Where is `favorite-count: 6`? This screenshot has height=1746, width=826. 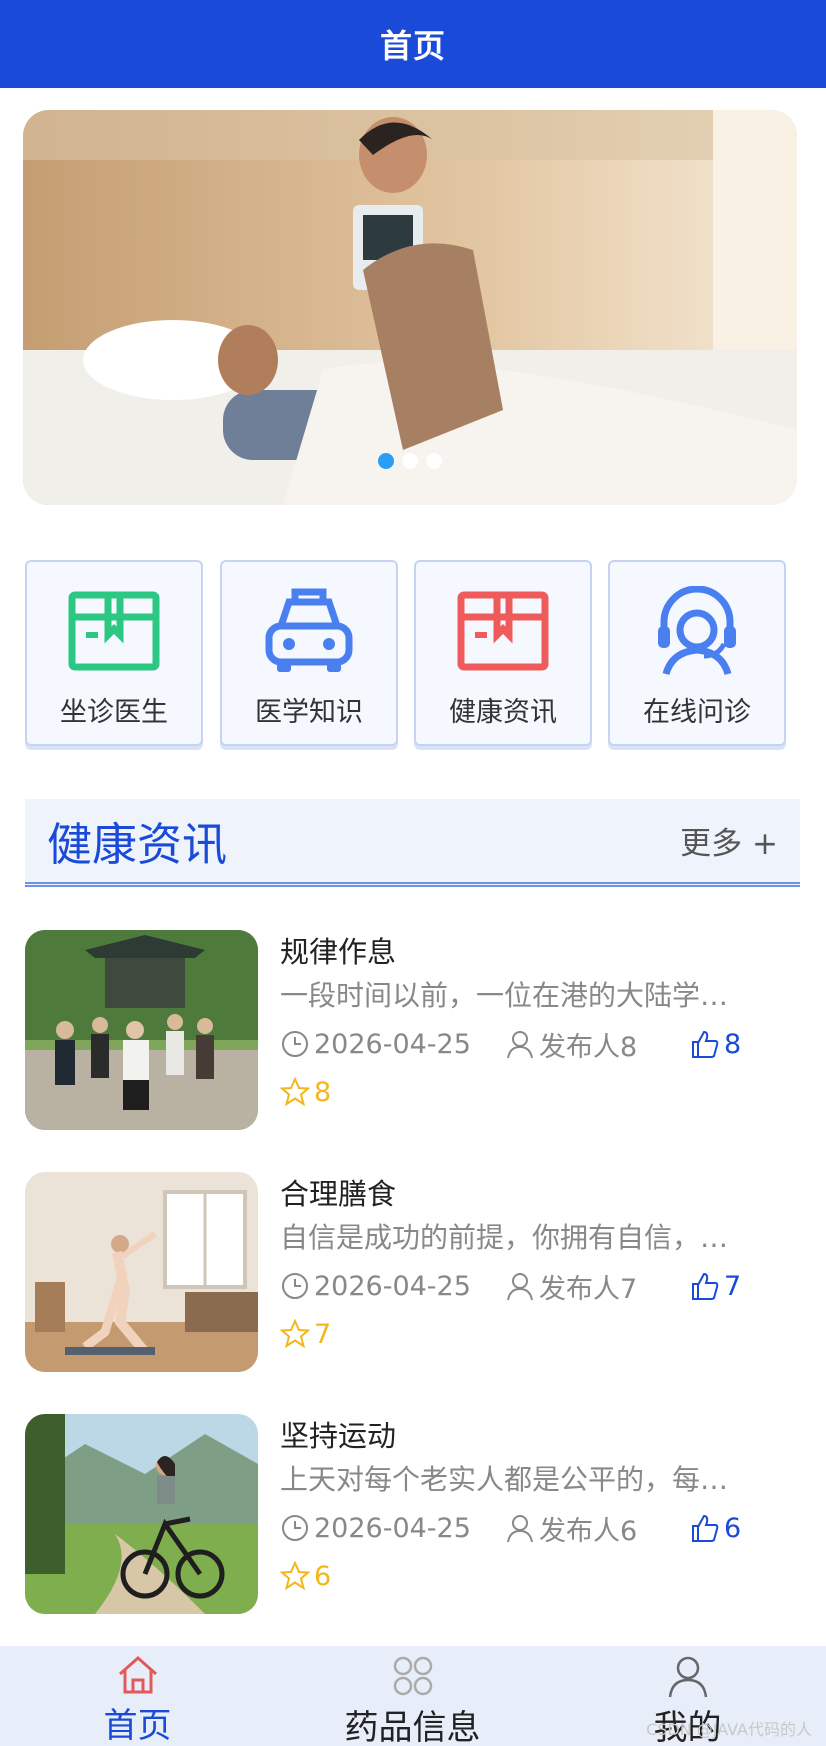 favorite-count: 6 is located at coordinates (323, 1576).